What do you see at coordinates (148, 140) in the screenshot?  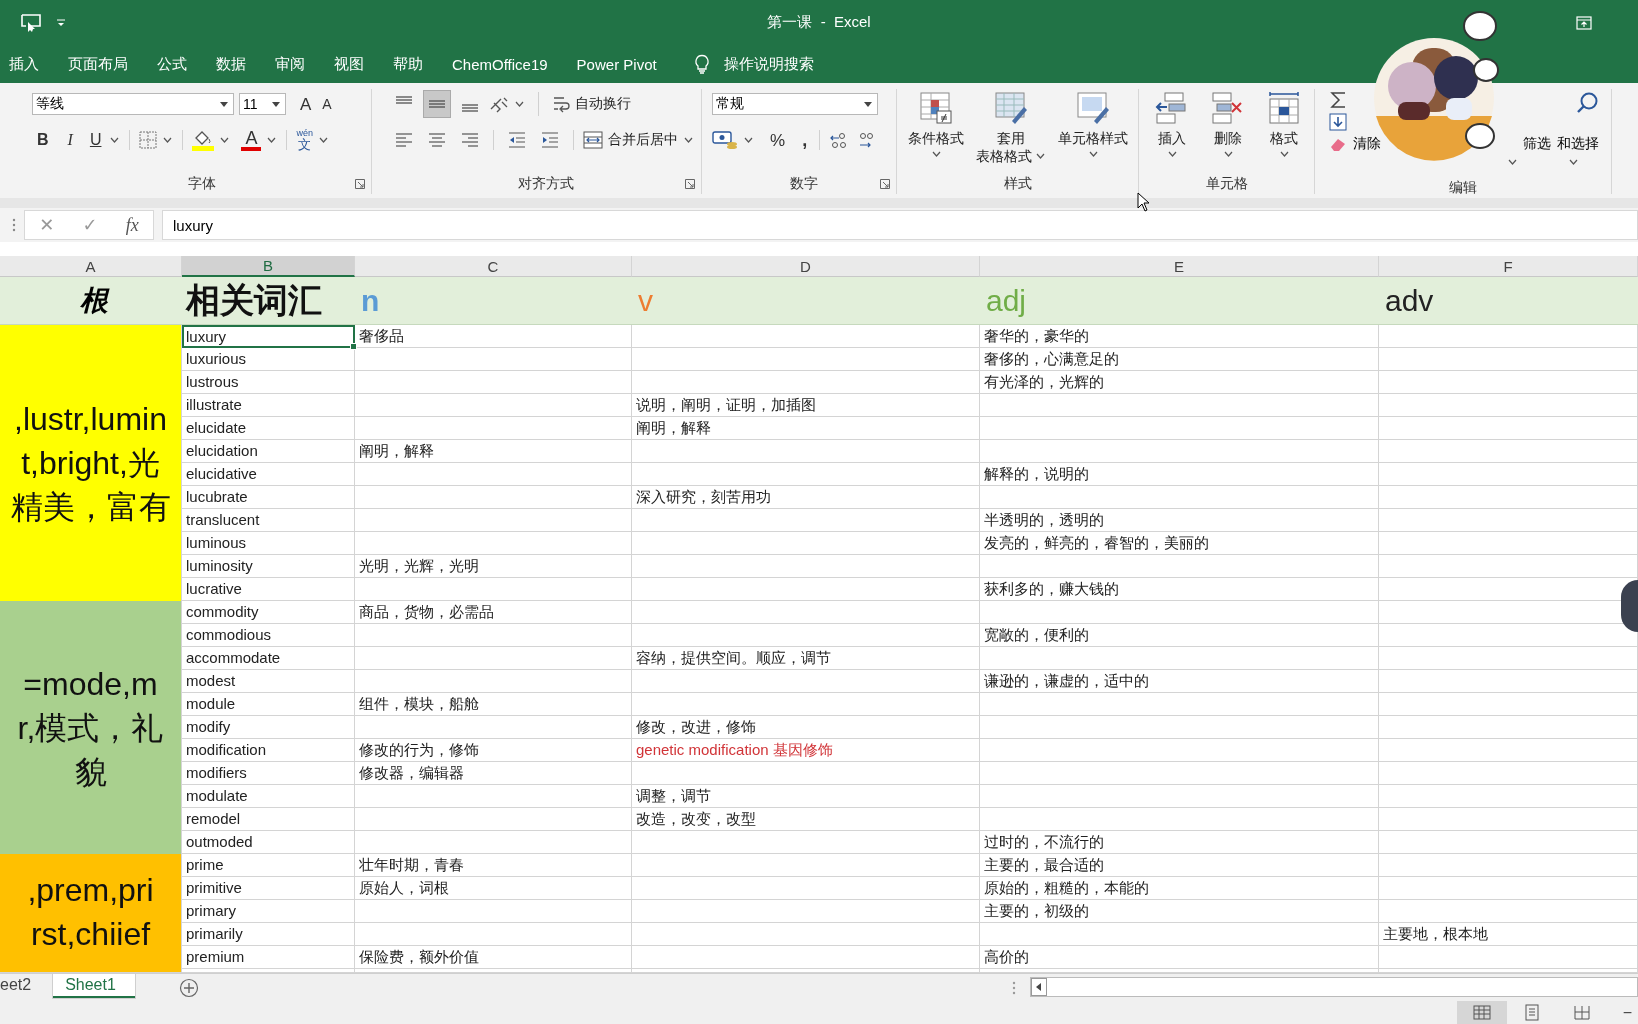 I see `borders-icon` at bounding box center [148, 140].